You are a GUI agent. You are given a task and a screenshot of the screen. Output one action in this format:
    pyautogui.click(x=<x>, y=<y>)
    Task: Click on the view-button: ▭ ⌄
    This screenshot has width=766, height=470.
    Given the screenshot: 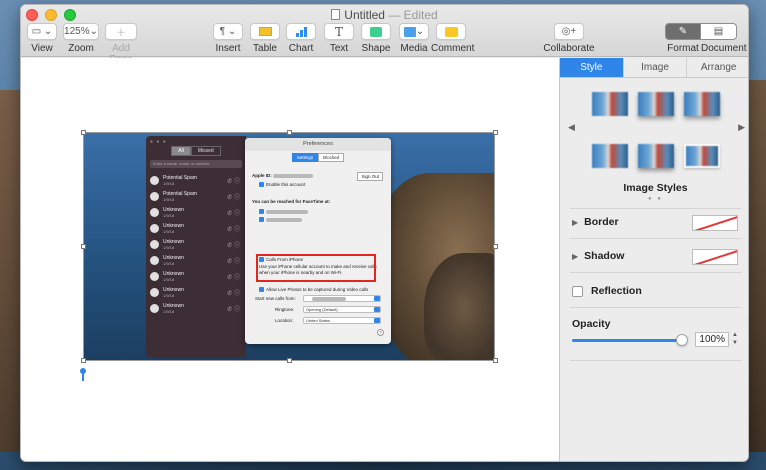 What is the action you would take?
    pyautogui.click(x=42, y=31)
    